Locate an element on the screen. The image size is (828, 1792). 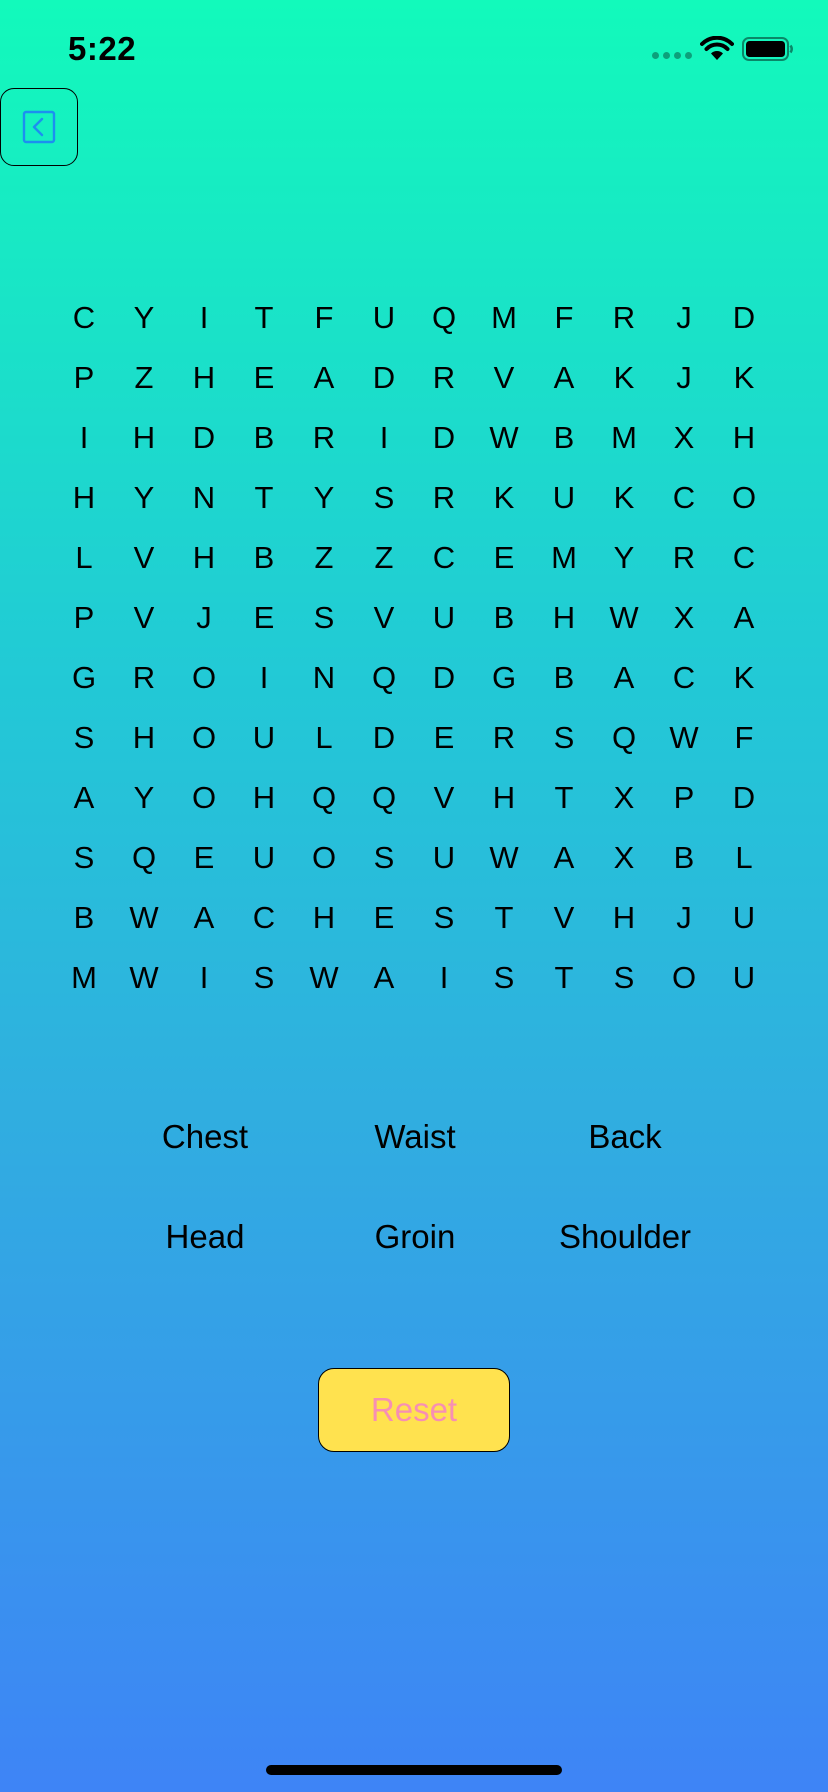
grid-cell: Z is located at coordinates (144, 378).